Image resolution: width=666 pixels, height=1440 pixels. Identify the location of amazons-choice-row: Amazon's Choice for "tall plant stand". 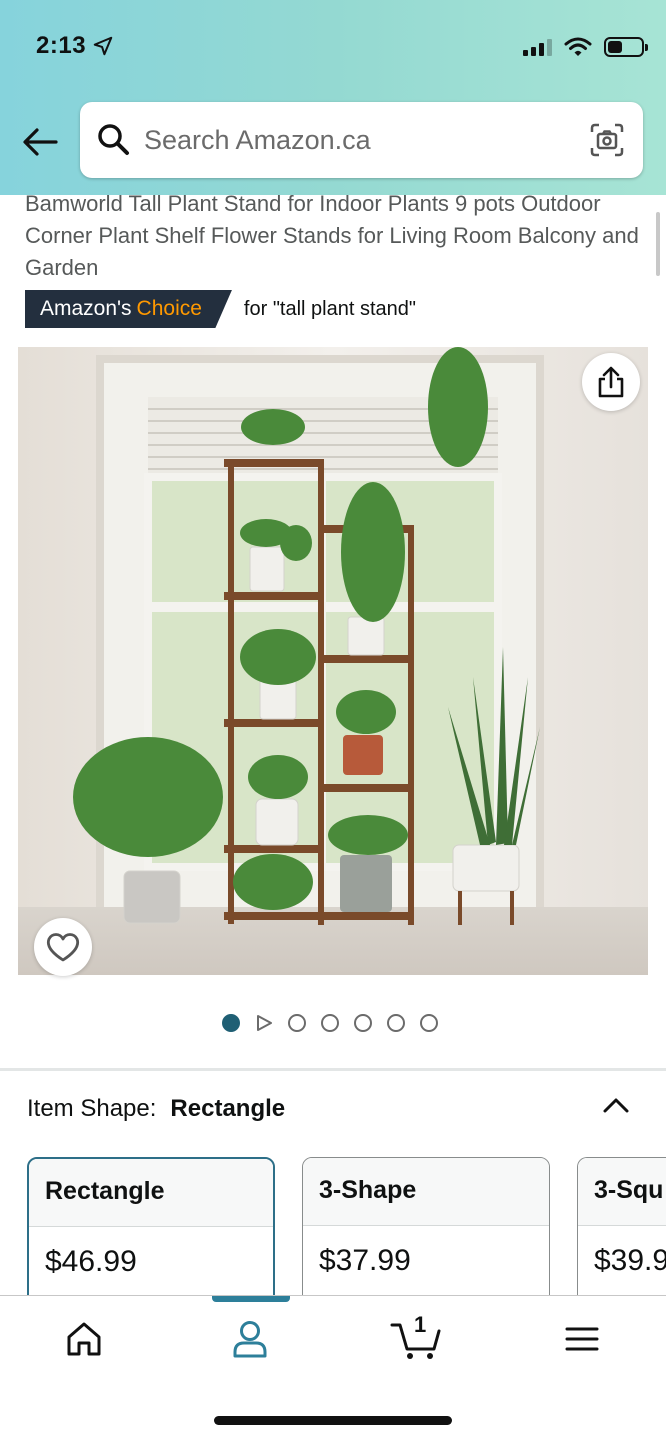
(220, 309).